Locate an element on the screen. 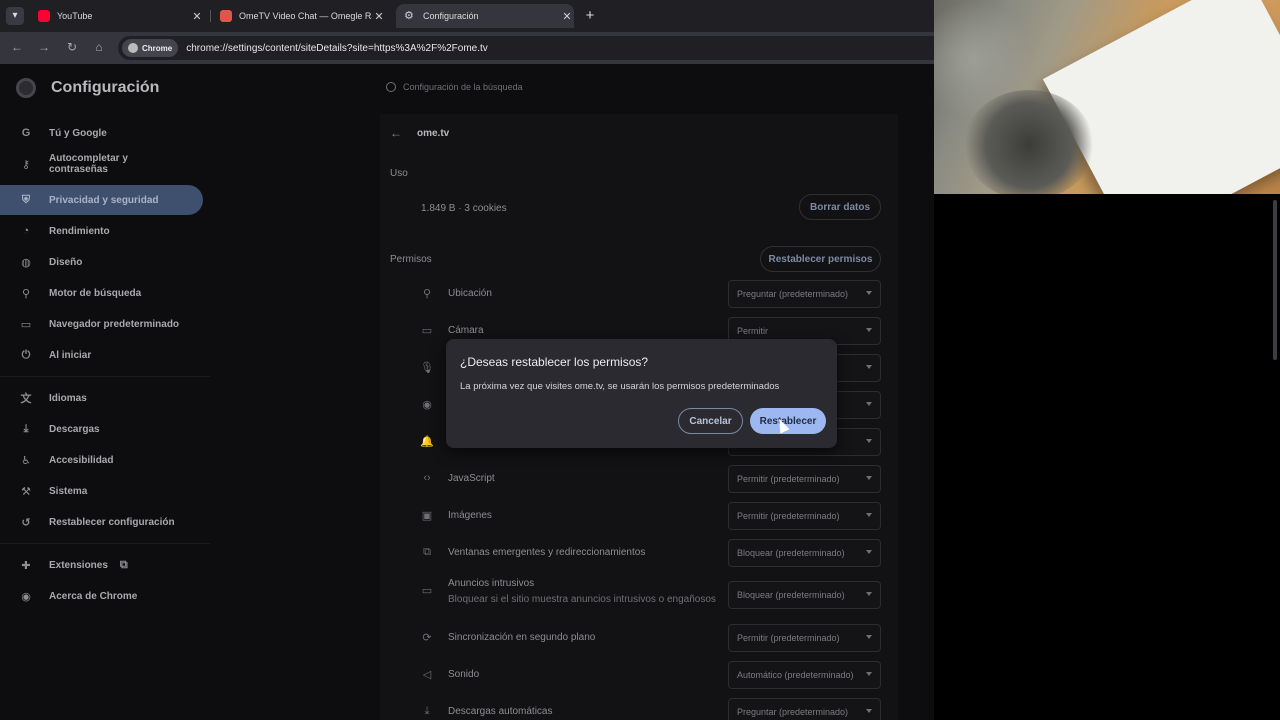 The height and width of the screenshot is (720, 1280). webcam-figure is located at coordinates (1029, 142).